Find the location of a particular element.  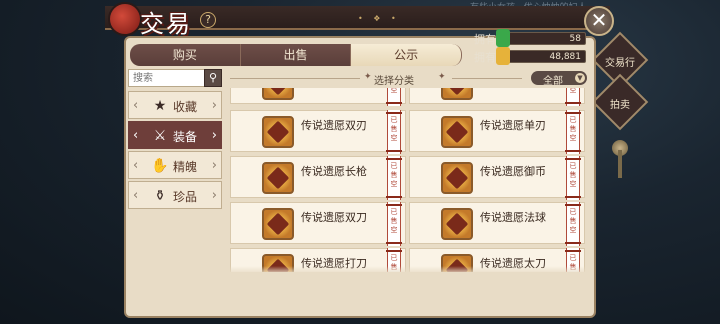

currency-gold: 拥有 48,881 is located at coordinates (530, 56).